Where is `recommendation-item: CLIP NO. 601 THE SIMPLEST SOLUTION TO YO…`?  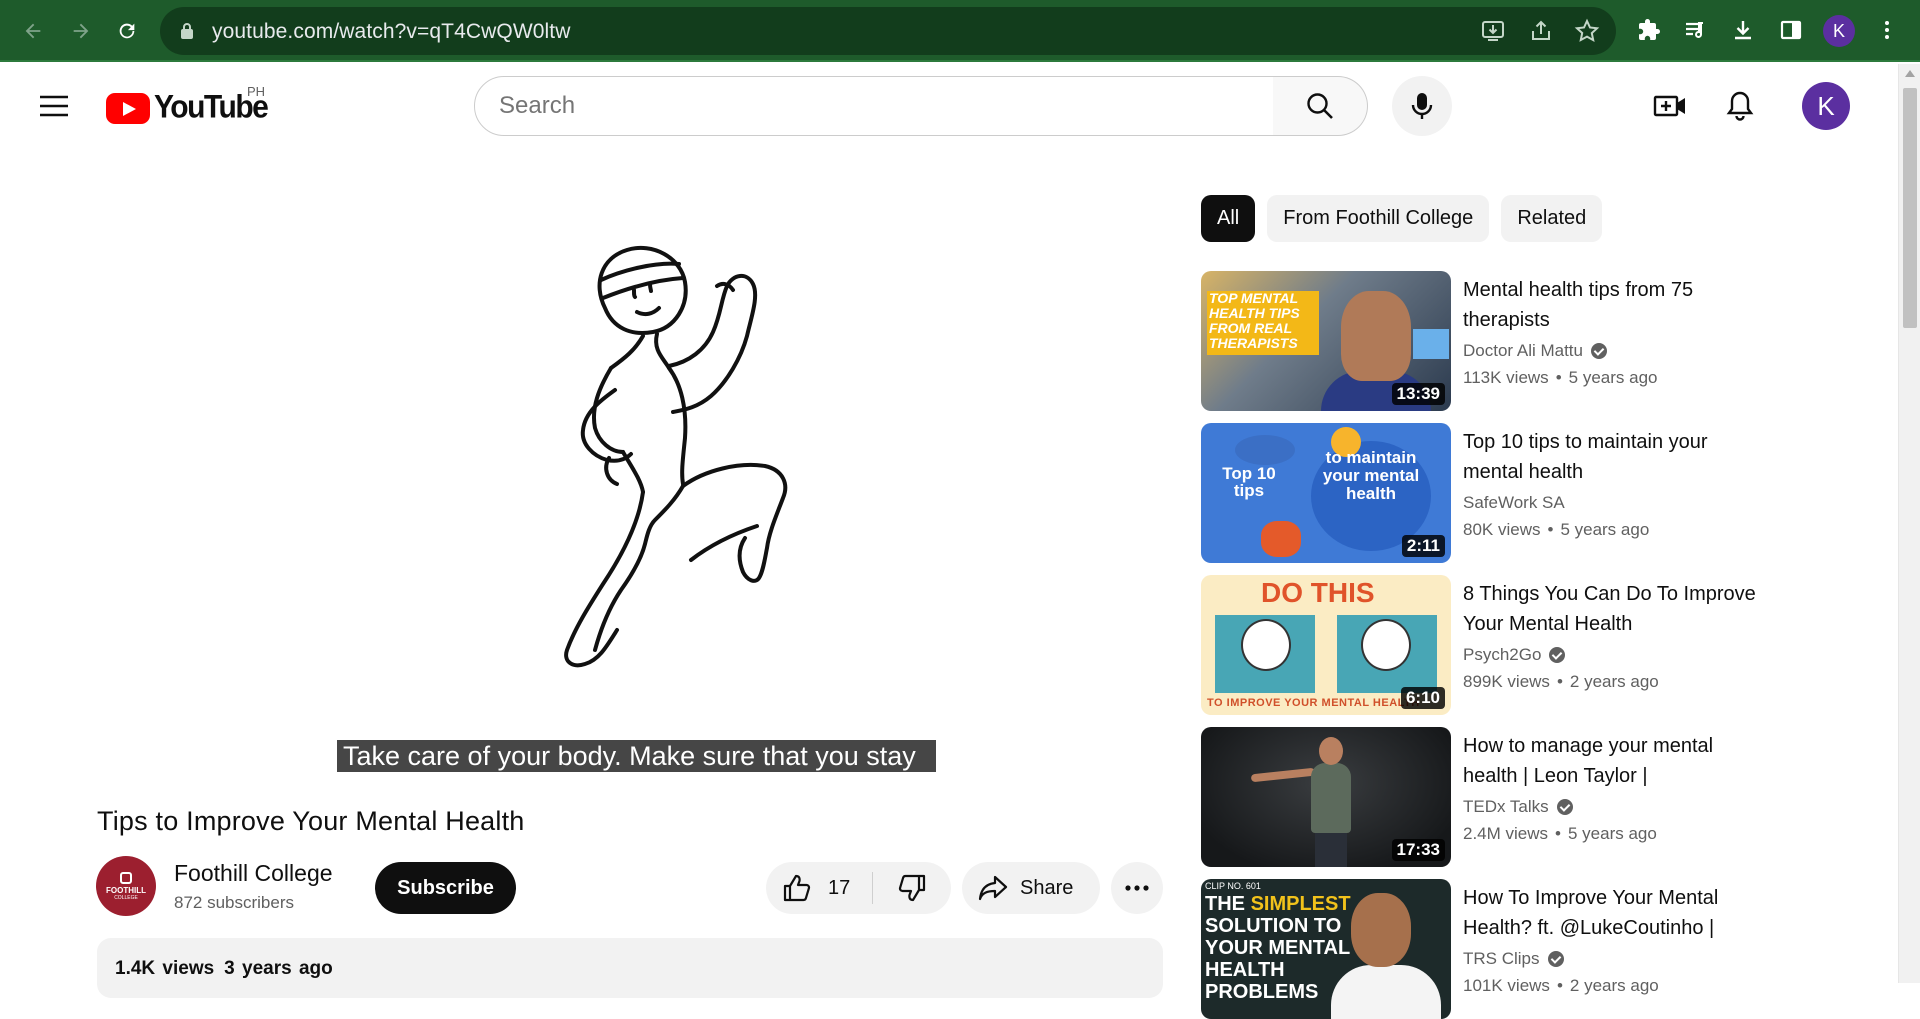 recommendation-item: CLIP NO. 601 THE SIMPLEST SOLUTION TO YO… is located at coordinates (1541, 949).